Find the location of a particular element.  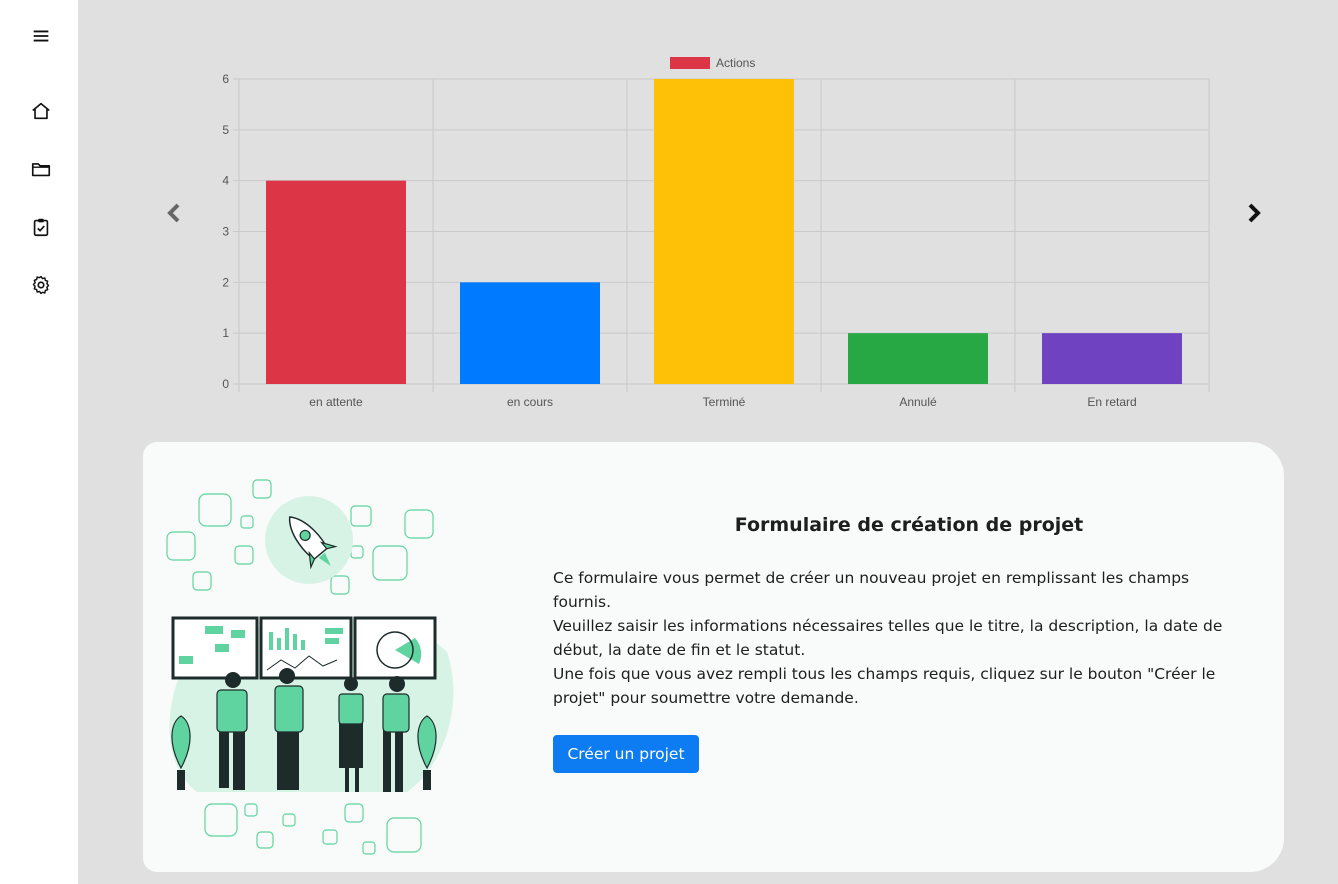

chevron-left-icon is located at coordinates (173, 213).